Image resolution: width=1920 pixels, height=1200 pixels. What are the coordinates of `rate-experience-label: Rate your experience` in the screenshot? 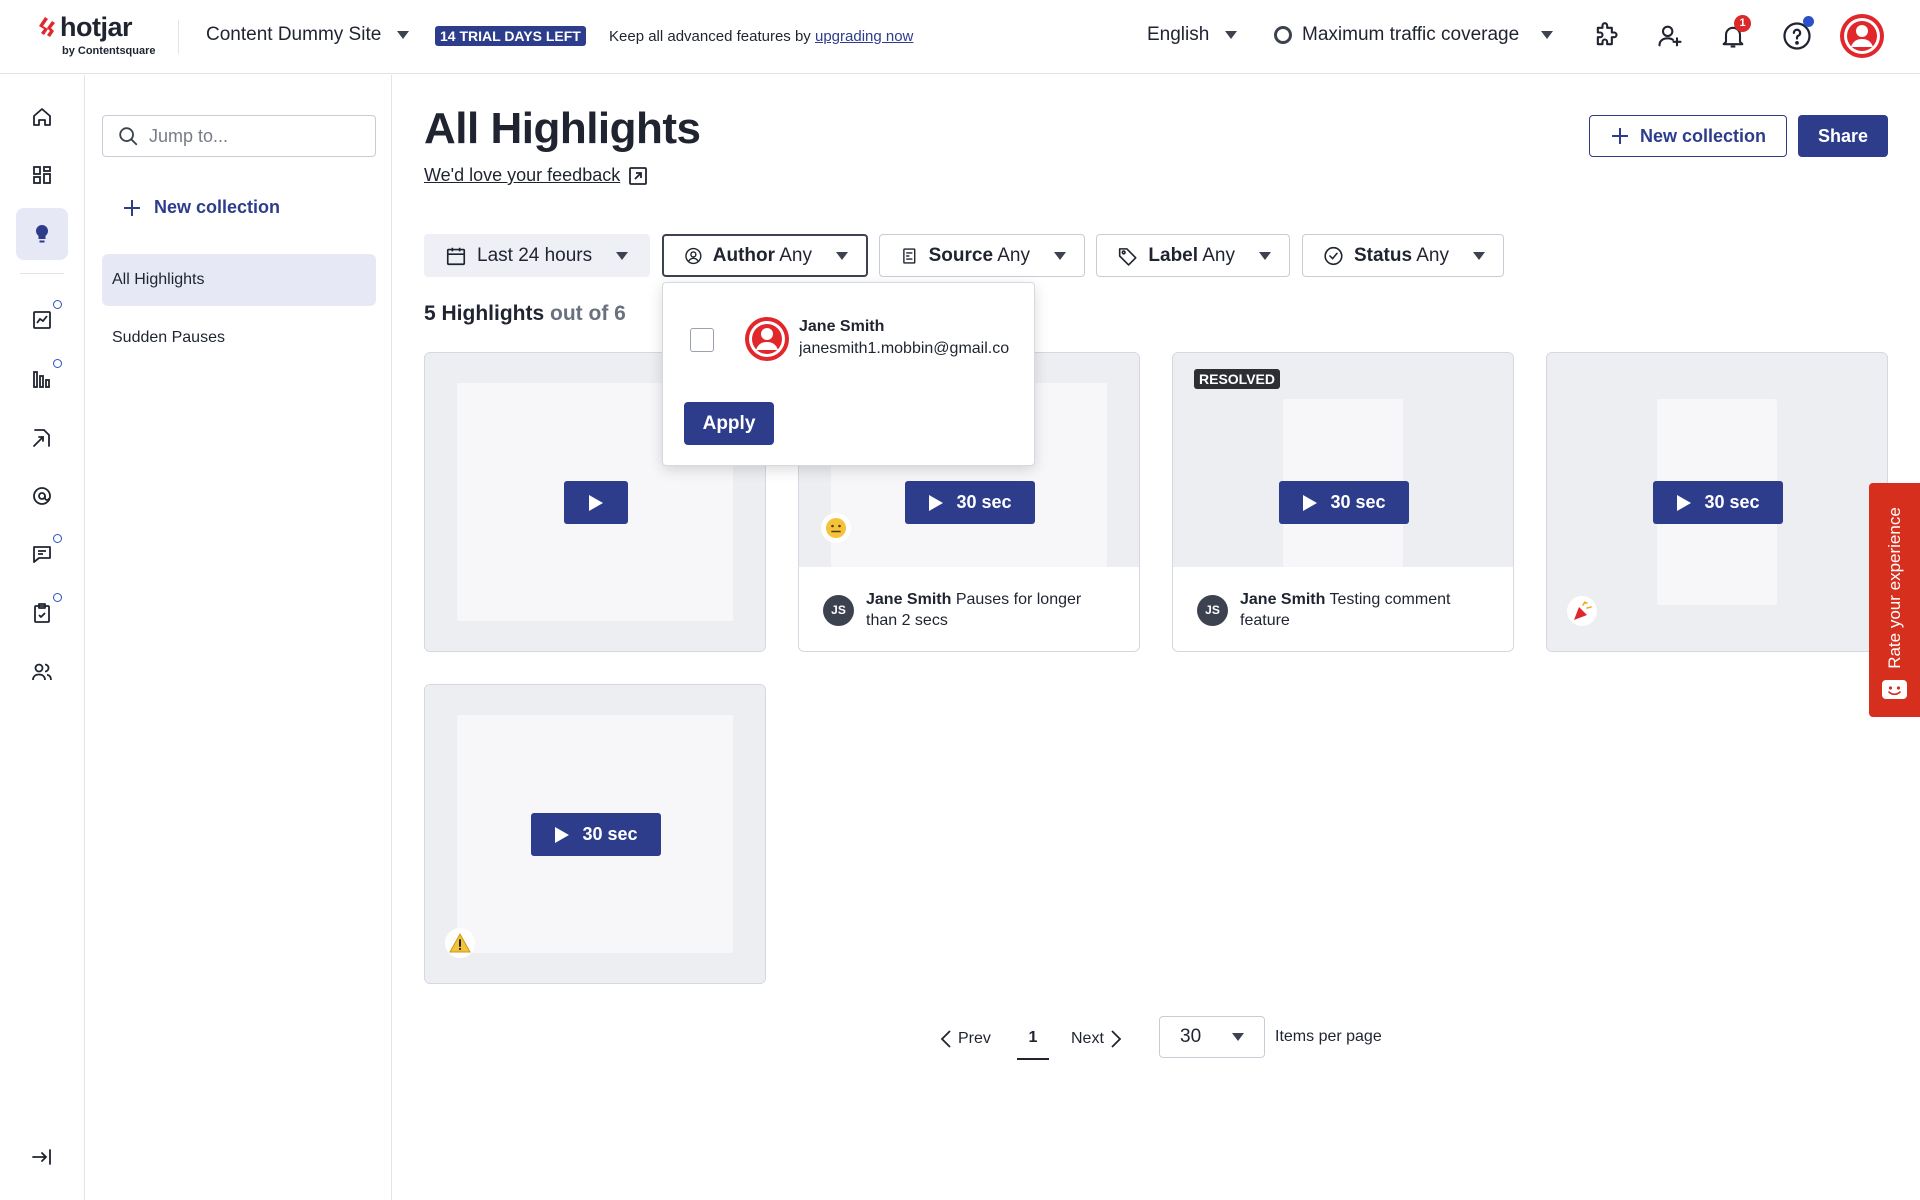 It's located at (1894, 588).